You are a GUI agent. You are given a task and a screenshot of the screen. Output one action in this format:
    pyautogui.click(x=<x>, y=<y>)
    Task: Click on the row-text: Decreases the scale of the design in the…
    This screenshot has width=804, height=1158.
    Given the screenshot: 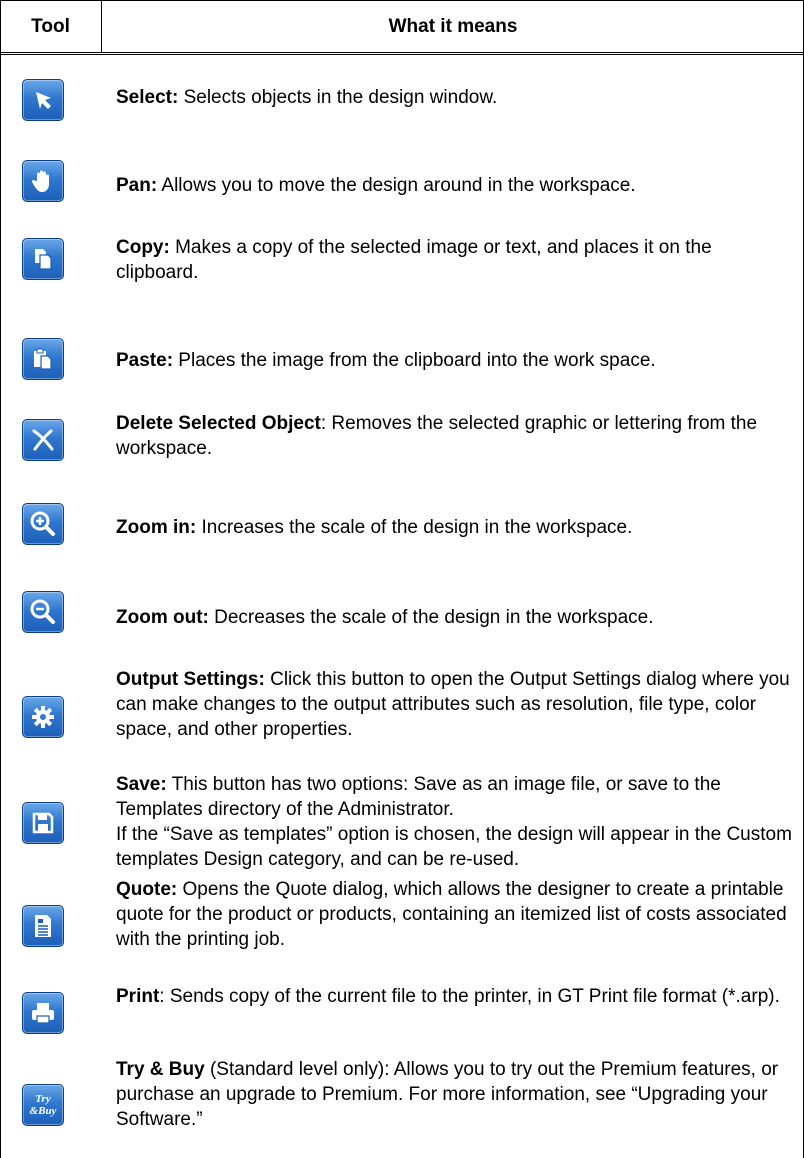 What is the action you would take?
    pyautogui.click(x=431, y=617)
    